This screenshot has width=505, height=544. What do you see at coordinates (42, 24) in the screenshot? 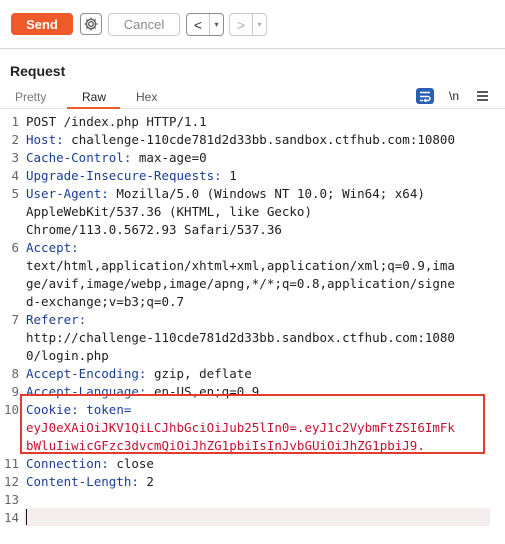
I see `send-button: Send` at bounding box center [42, 24].